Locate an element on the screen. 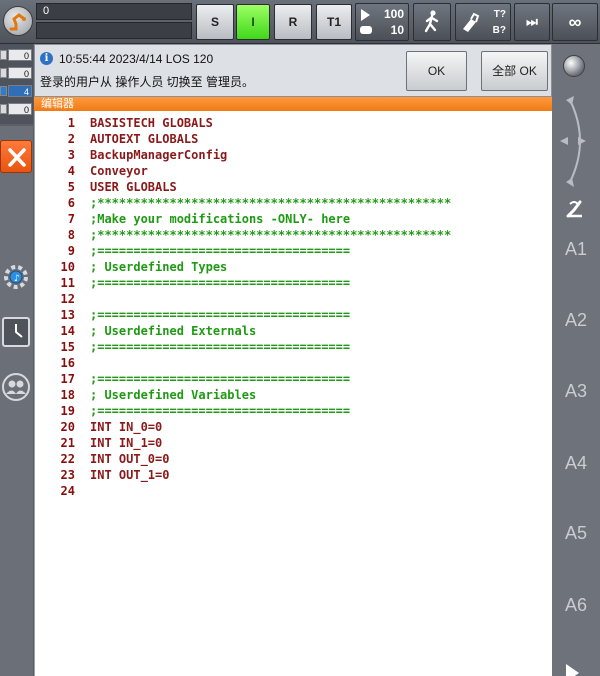  jog-hand-icon is located at coordinates (366, 30).